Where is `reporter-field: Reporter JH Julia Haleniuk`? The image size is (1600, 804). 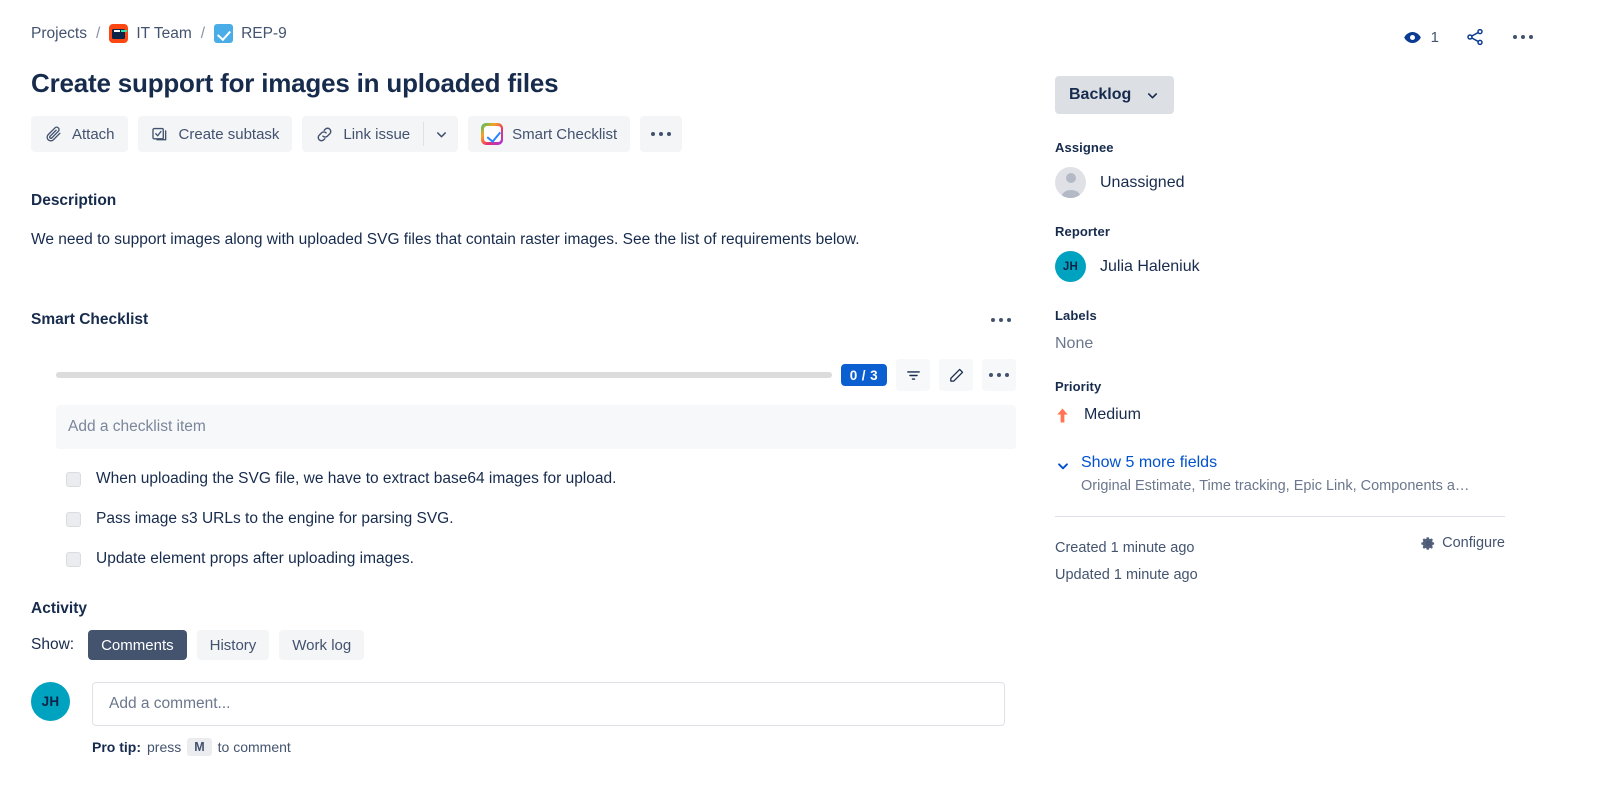
reporter-field: Reporter JH Julia Haleniuk is located at coordinates (1285, 253).